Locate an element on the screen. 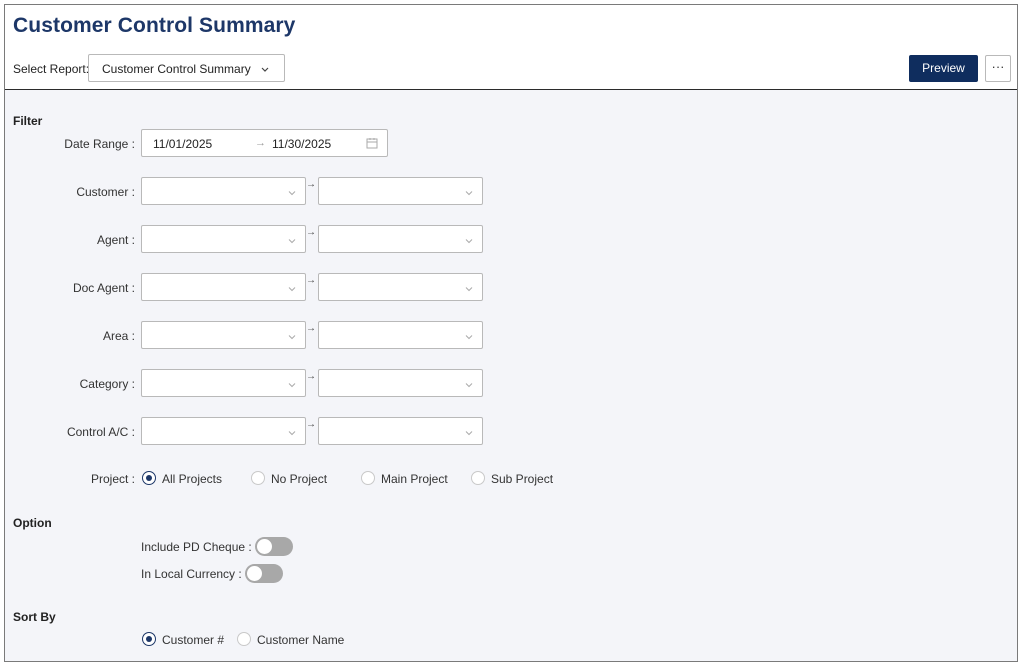 The width and height of the screenshot is (1023, 666). doc-agent-label: Doc Agent : is located at coordinates (103, 288).